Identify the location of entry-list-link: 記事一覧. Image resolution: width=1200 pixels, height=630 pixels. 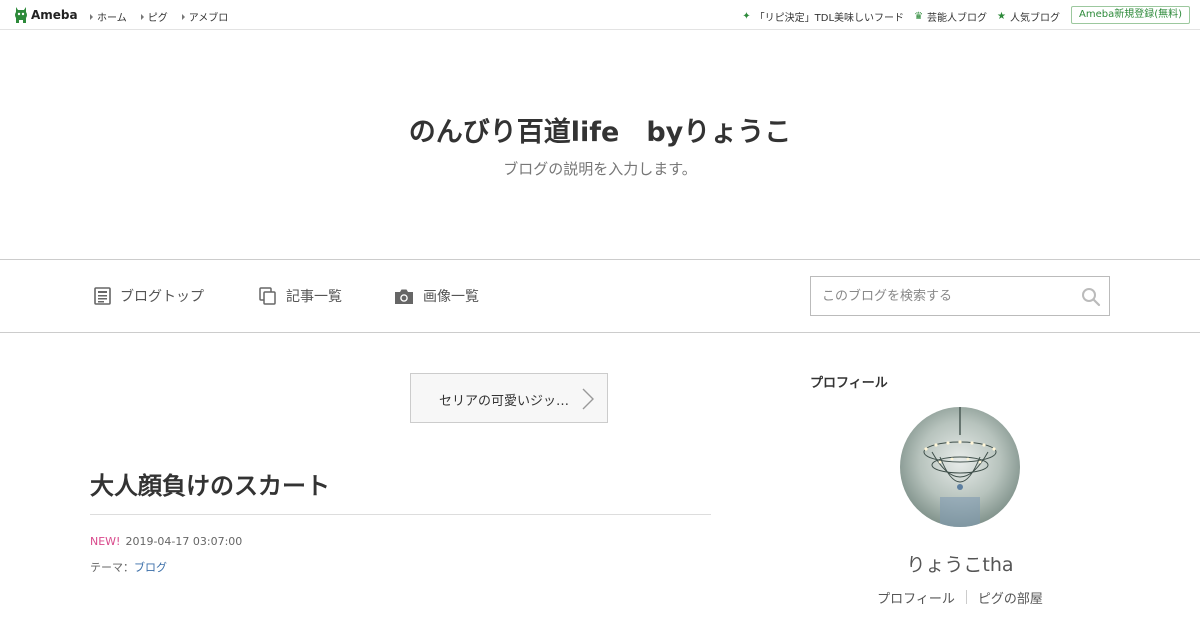
(300, 296).